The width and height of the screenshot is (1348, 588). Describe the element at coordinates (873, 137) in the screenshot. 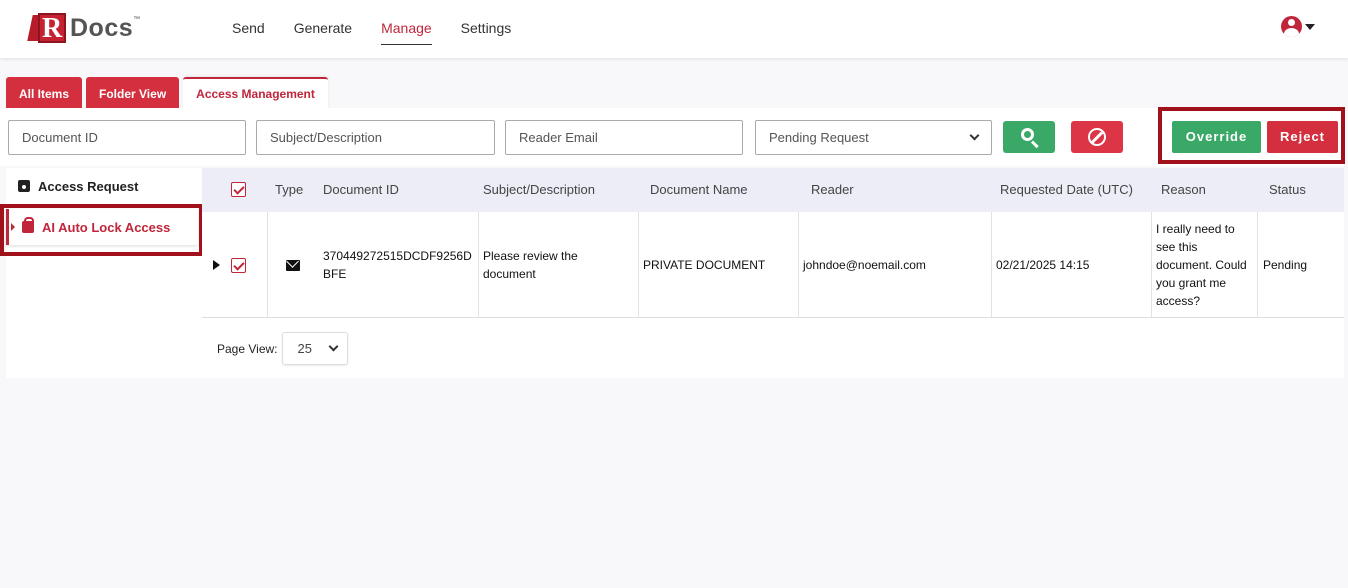

I see `status-select: Pending Request` at that location.